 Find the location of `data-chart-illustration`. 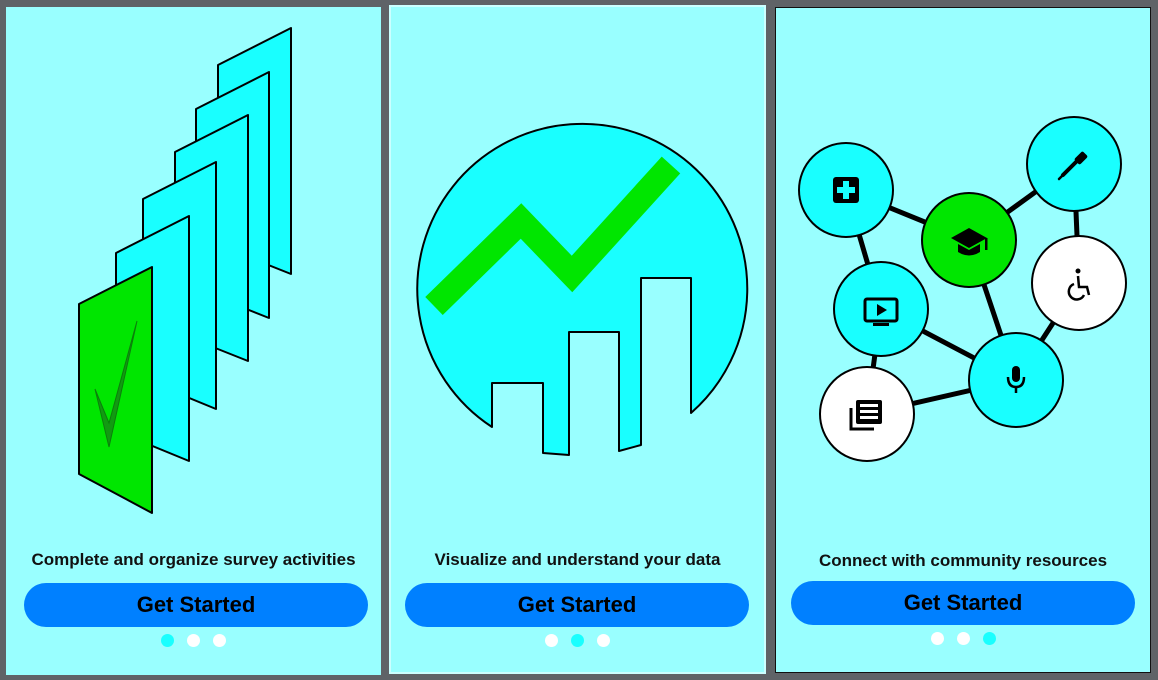

data-chart-illustration is located at coordinates (582, 289).